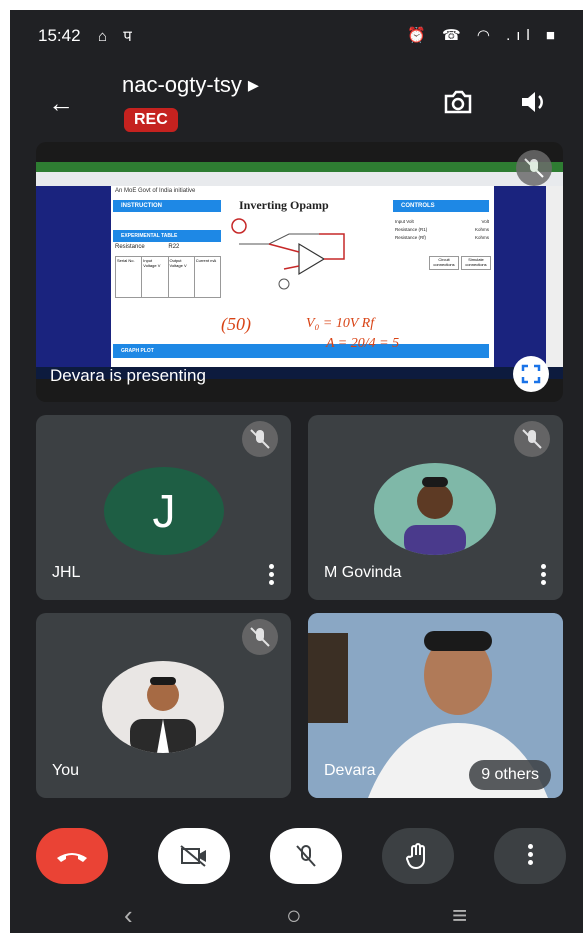 The image size is (583, 933). I want to click on nav-home-icon: ○, so click(294, 915).